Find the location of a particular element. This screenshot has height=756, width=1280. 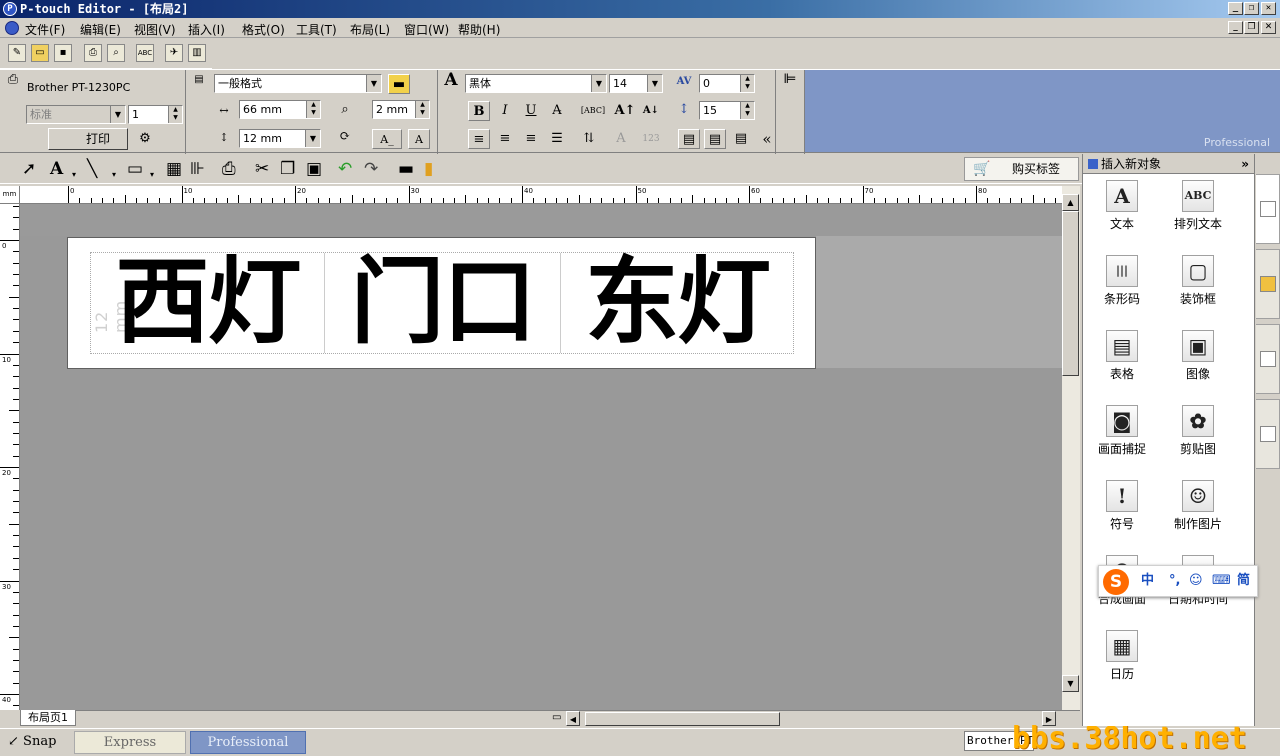

line-tool-icon: ╲ is located at coordinates (92, 169).